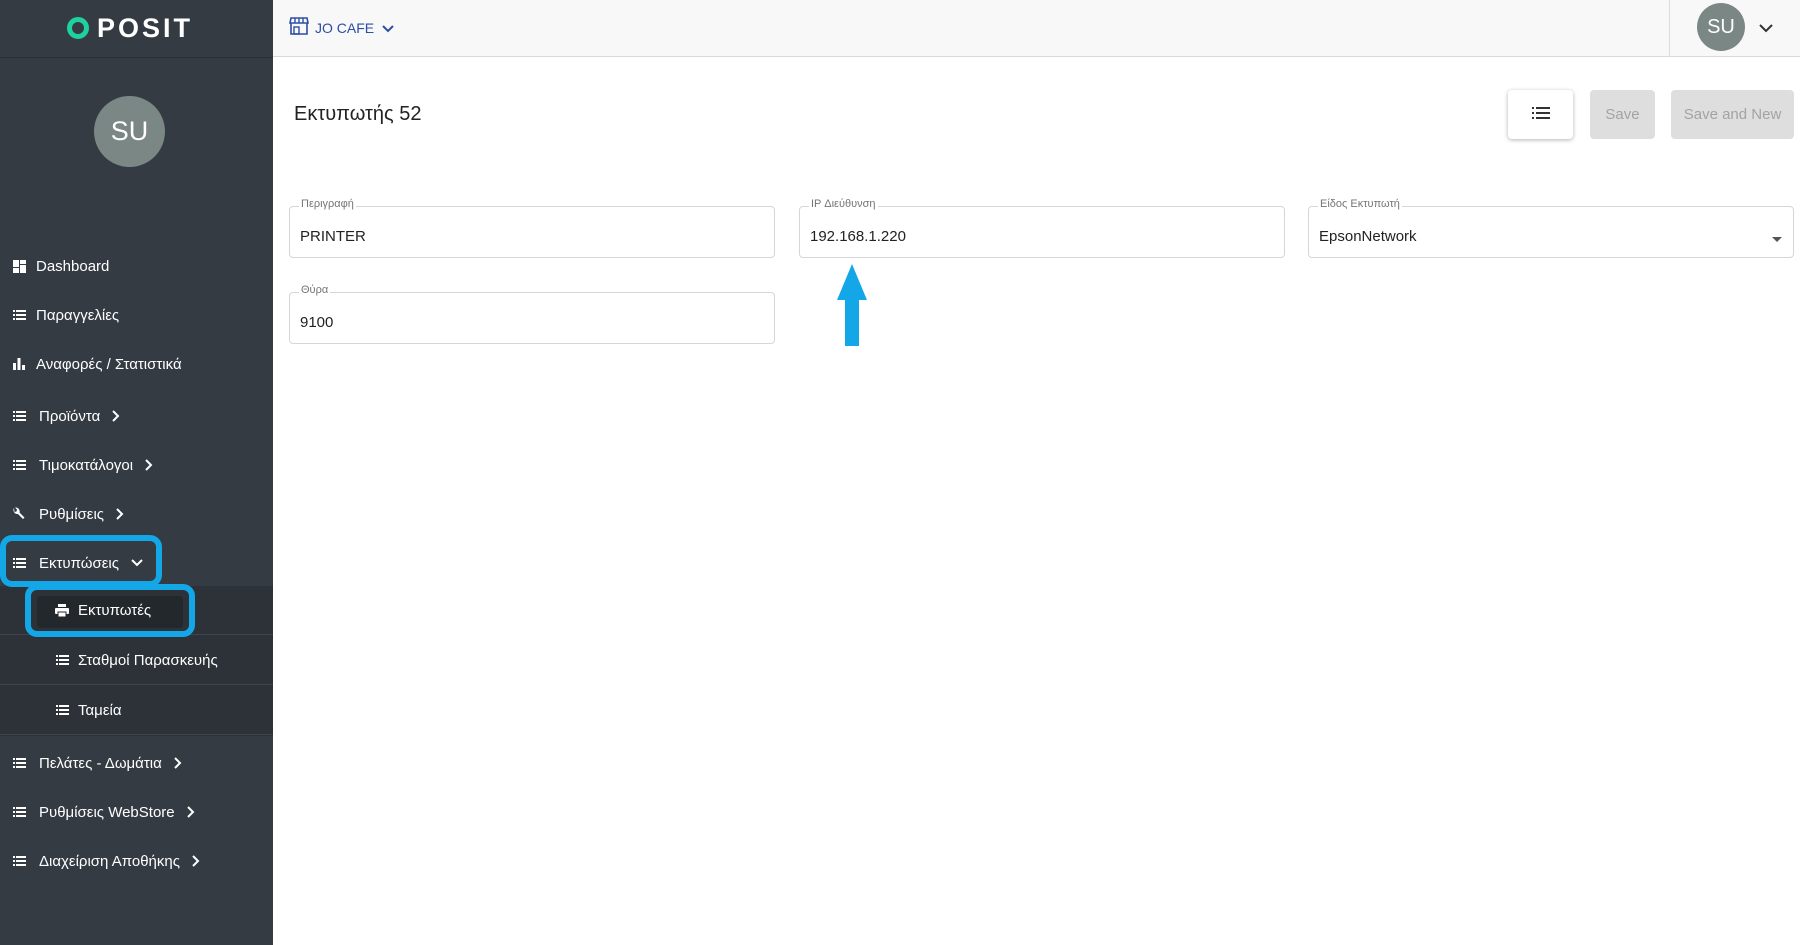  I want to click on store-selector: JO CAFE, so click(341, 27).